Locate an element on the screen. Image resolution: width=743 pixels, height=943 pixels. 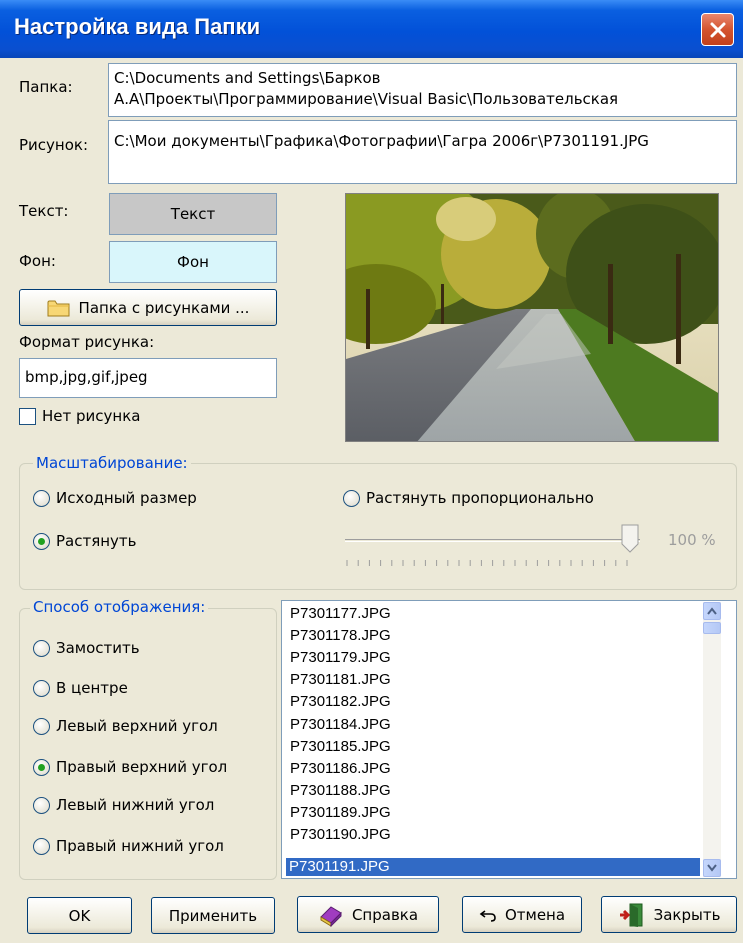
text-color-button: Текст is located at coordinates (193, 214).